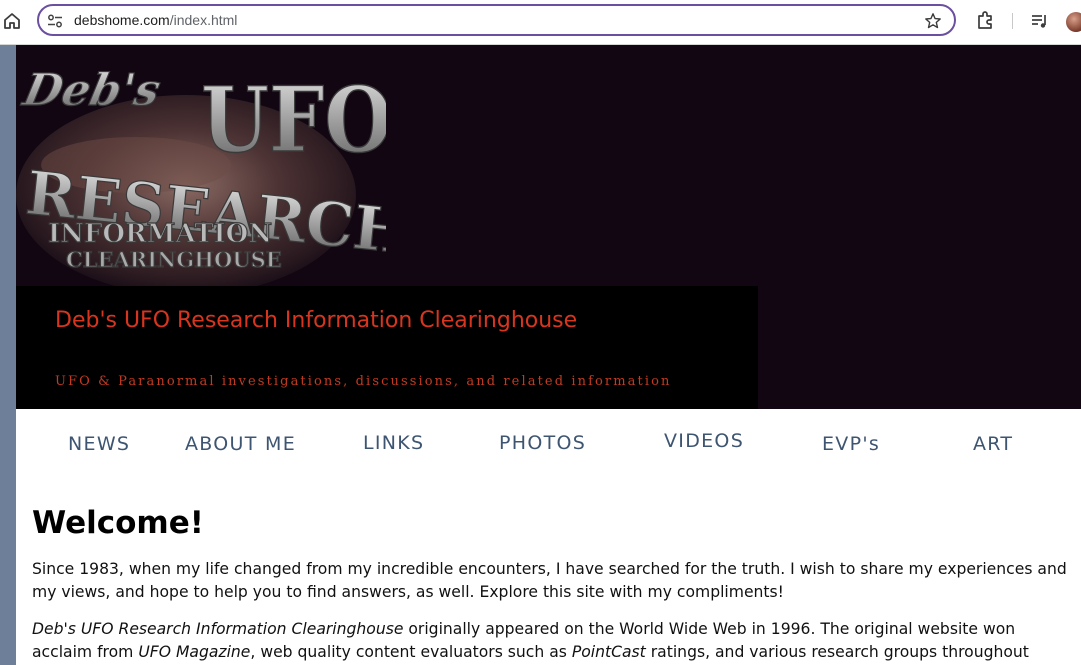 This screenshot has width=1081, height=665. I want to click on nav-links: LINKS, so click(393, 443).